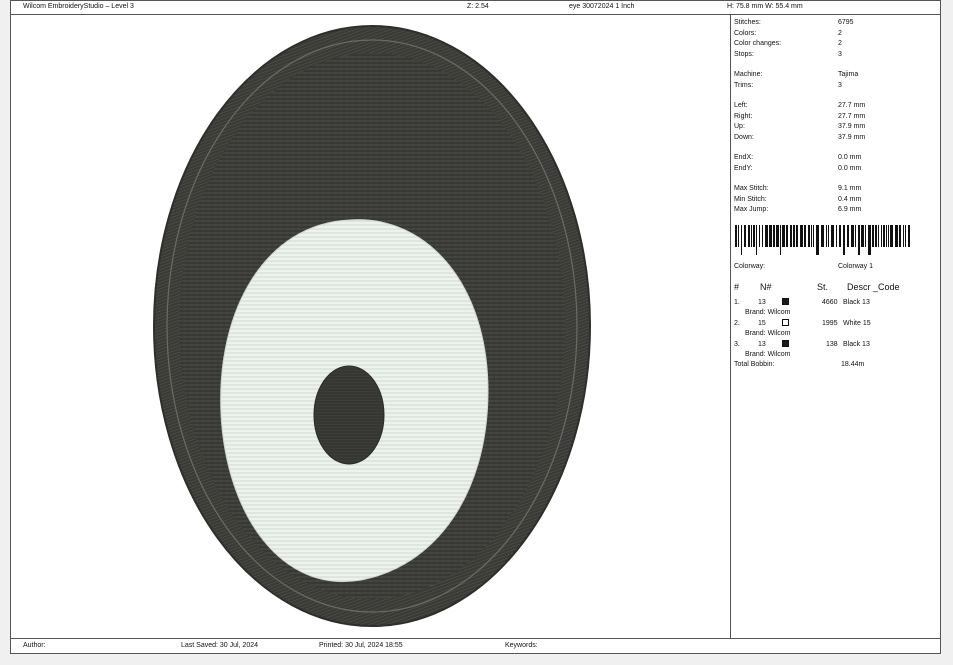  What do you see at coordinates (798, 209) in the screenshot?
I see `stat-row: Max Jump: 6.9 mm` at bounding box center [798, 209].